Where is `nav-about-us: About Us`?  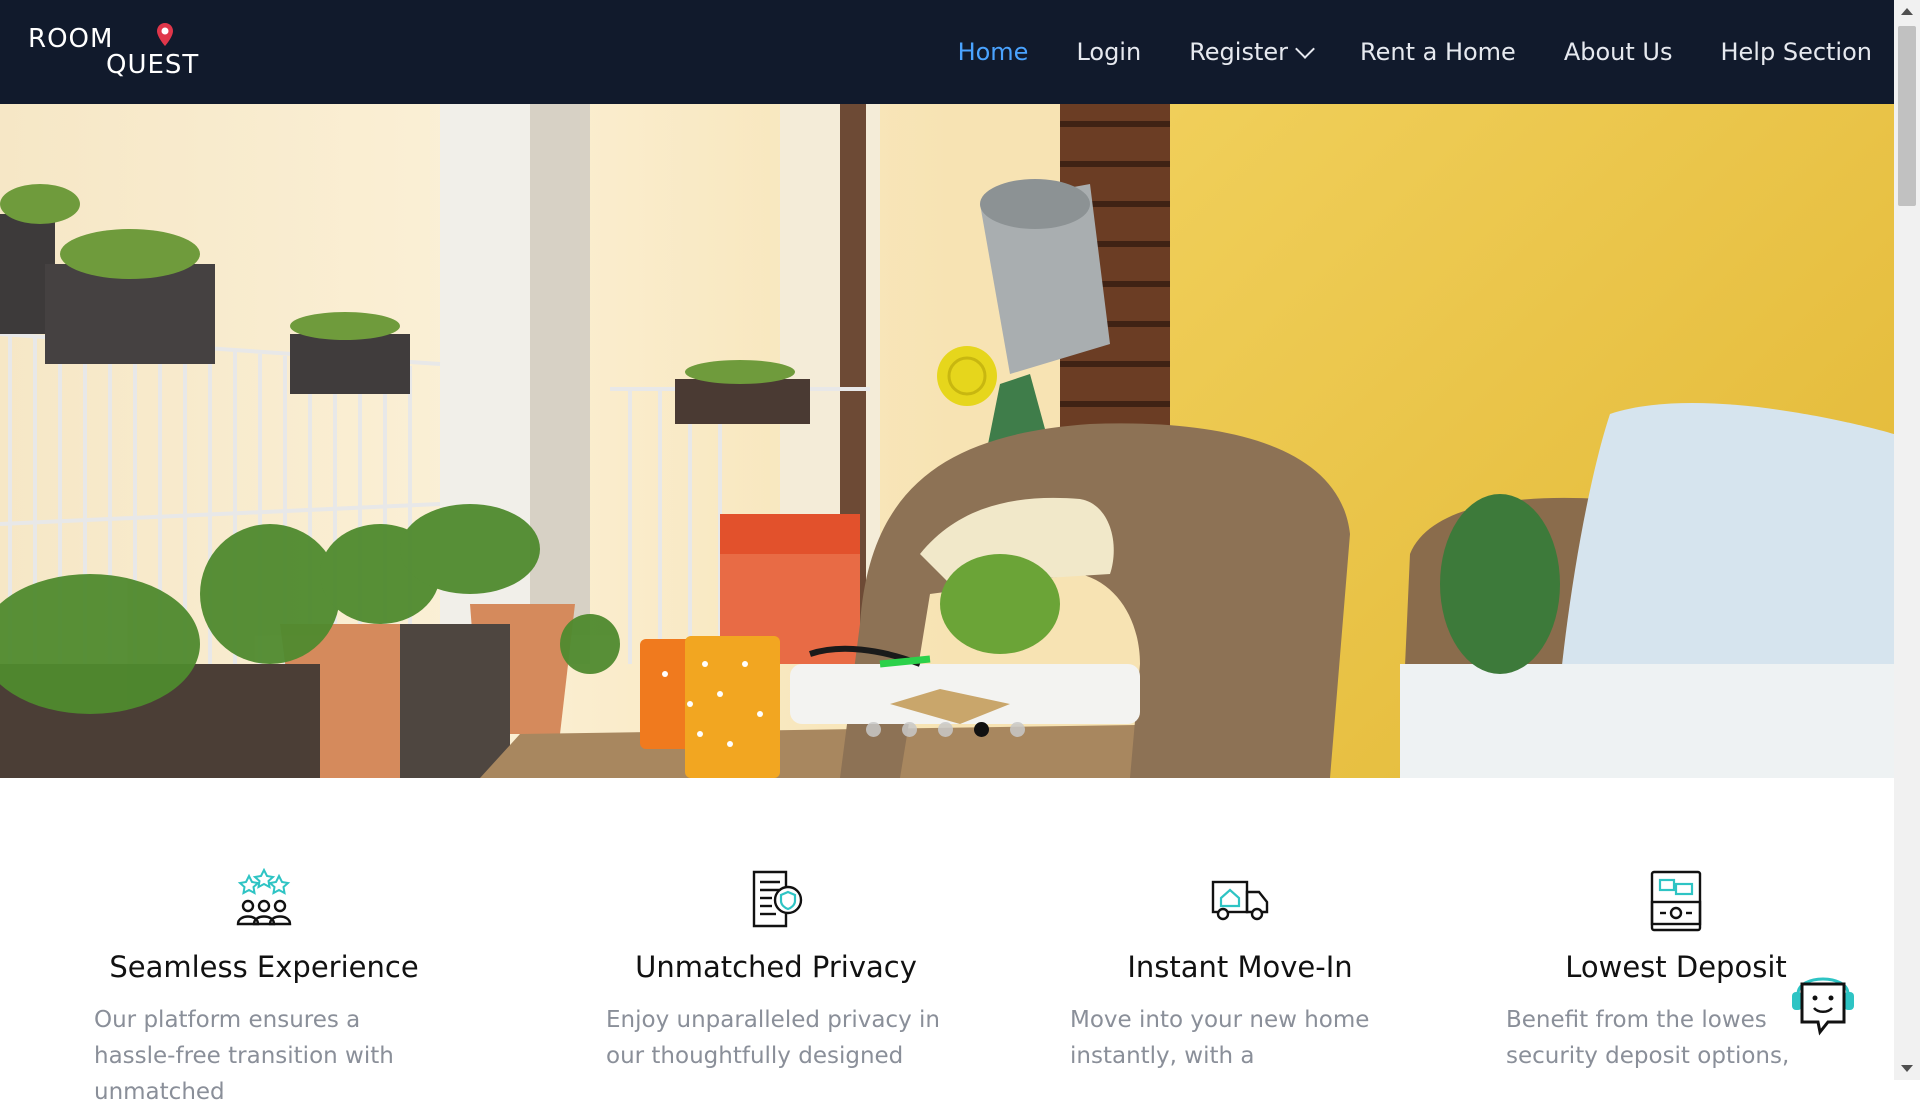 nav-about-us: About Us is located at coordinates (1618, 52).